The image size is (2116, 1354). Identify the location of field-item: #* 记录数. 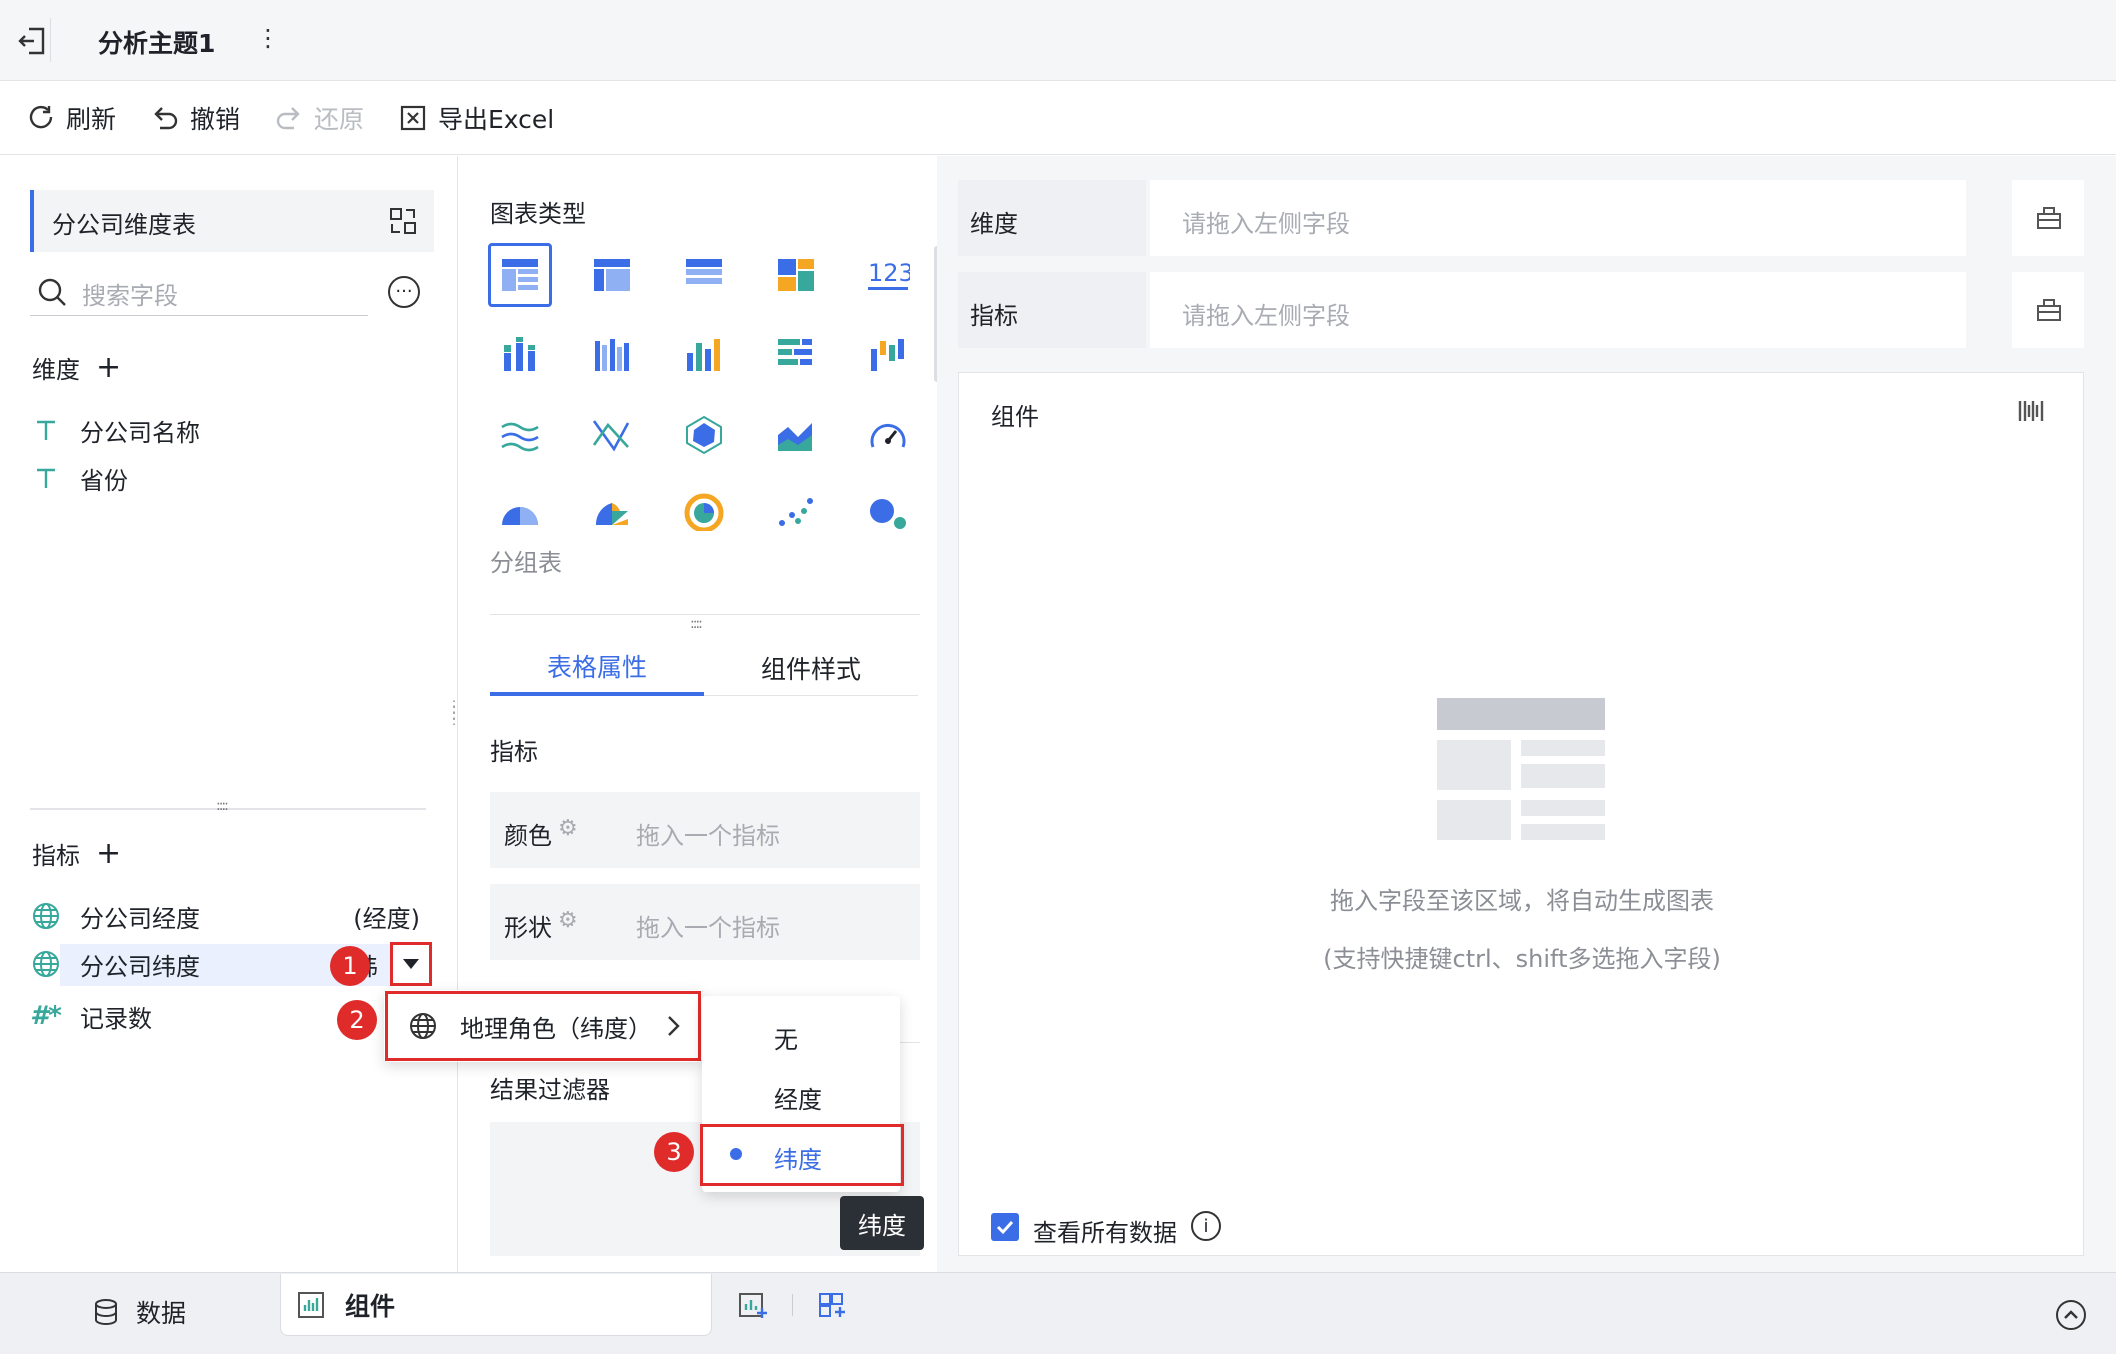
(91, 1016).